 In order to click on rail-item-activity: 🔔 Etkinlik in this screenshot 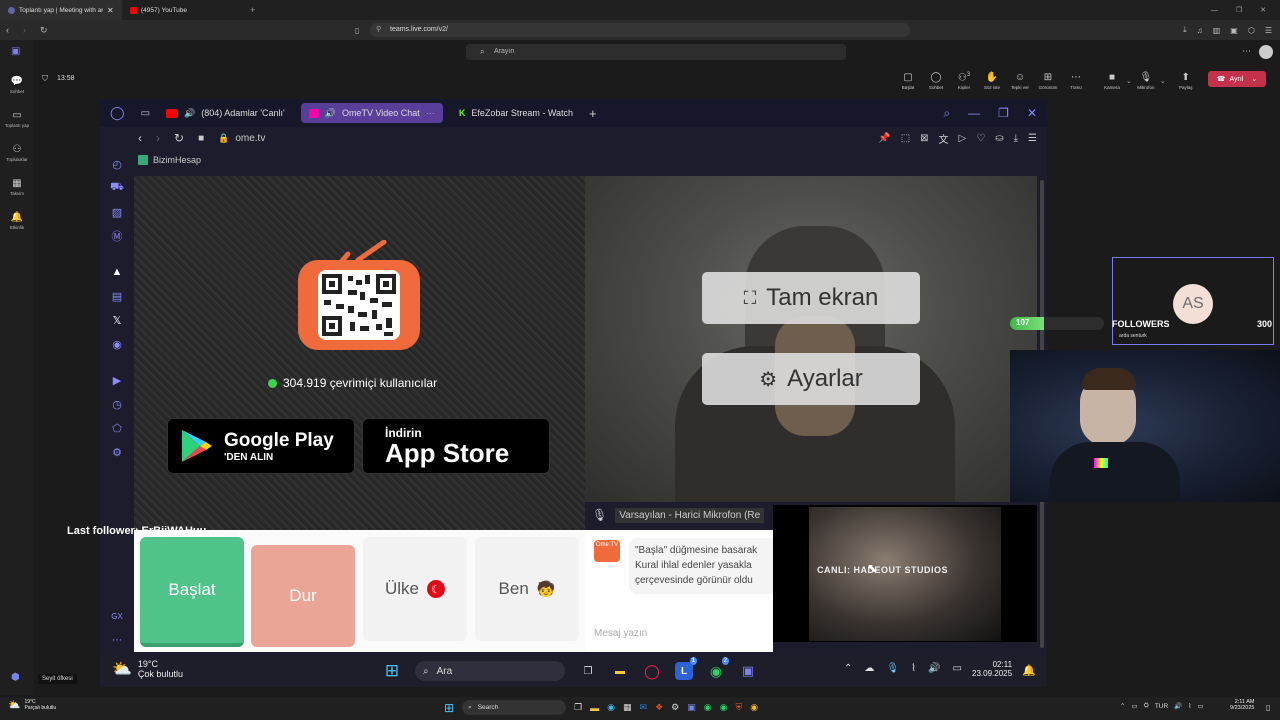, I will do `click(17, 221)`.